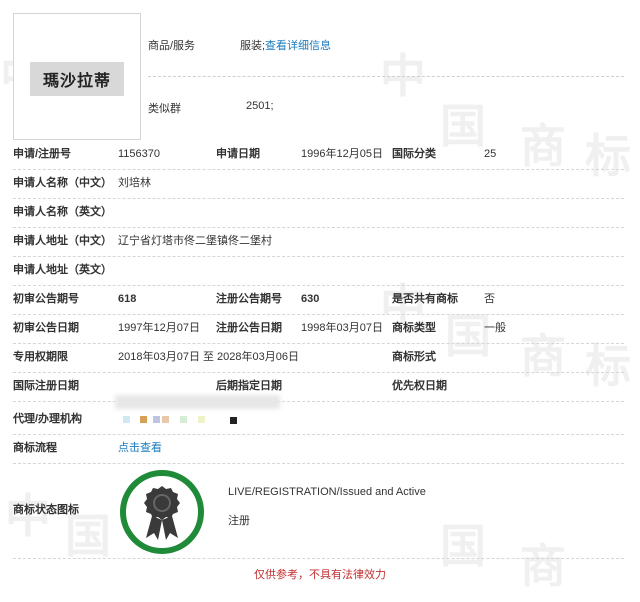 This screenshot has width=640, height=602. What do you see at coordinates (318, 271) in the screenshot?
I see `row-address-en: 申请人地址（英文）` at bounding box center [318, 271].